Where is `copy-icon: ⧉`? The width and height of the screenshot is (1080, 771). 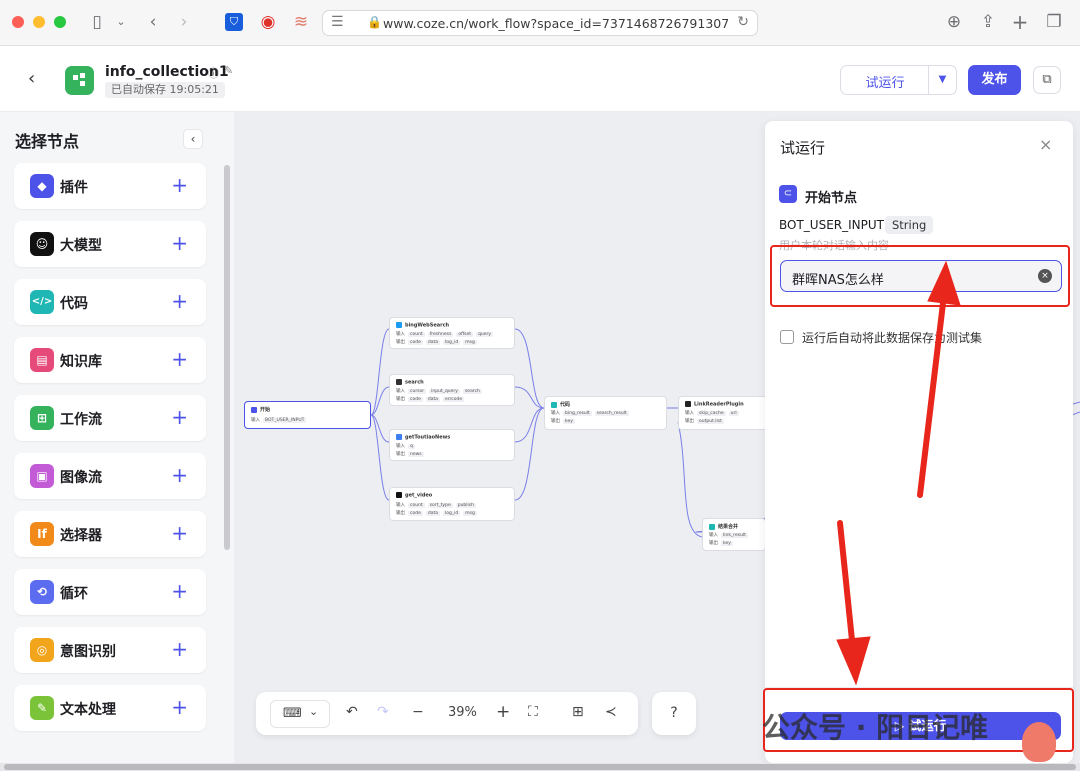 copy-icon: ⧉ is located at coordinates (1047, 80).